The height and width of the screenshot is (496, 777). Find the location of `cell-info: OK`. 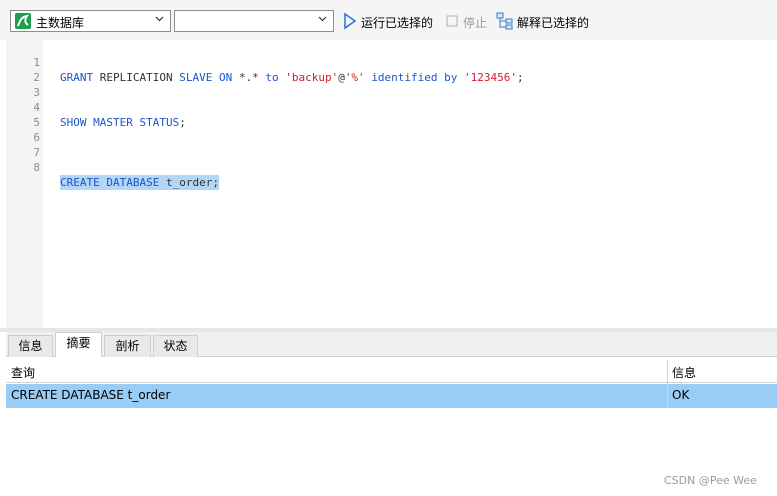

cell-info: OK is located at coordinates (681, 395).